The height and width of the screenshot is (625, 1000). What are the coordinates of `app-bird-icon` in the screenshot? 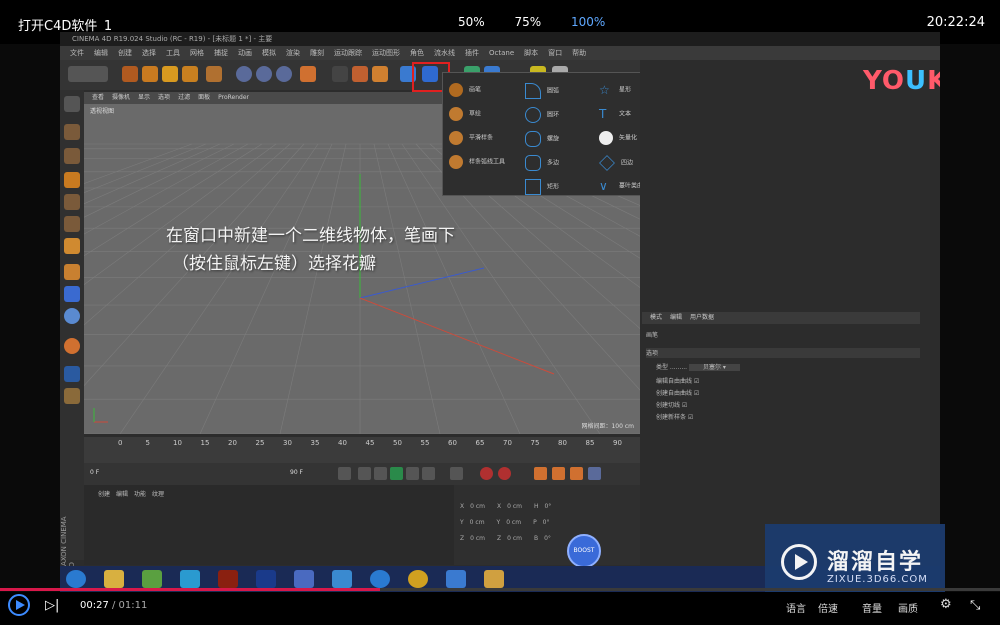 It's located at (342, 579).